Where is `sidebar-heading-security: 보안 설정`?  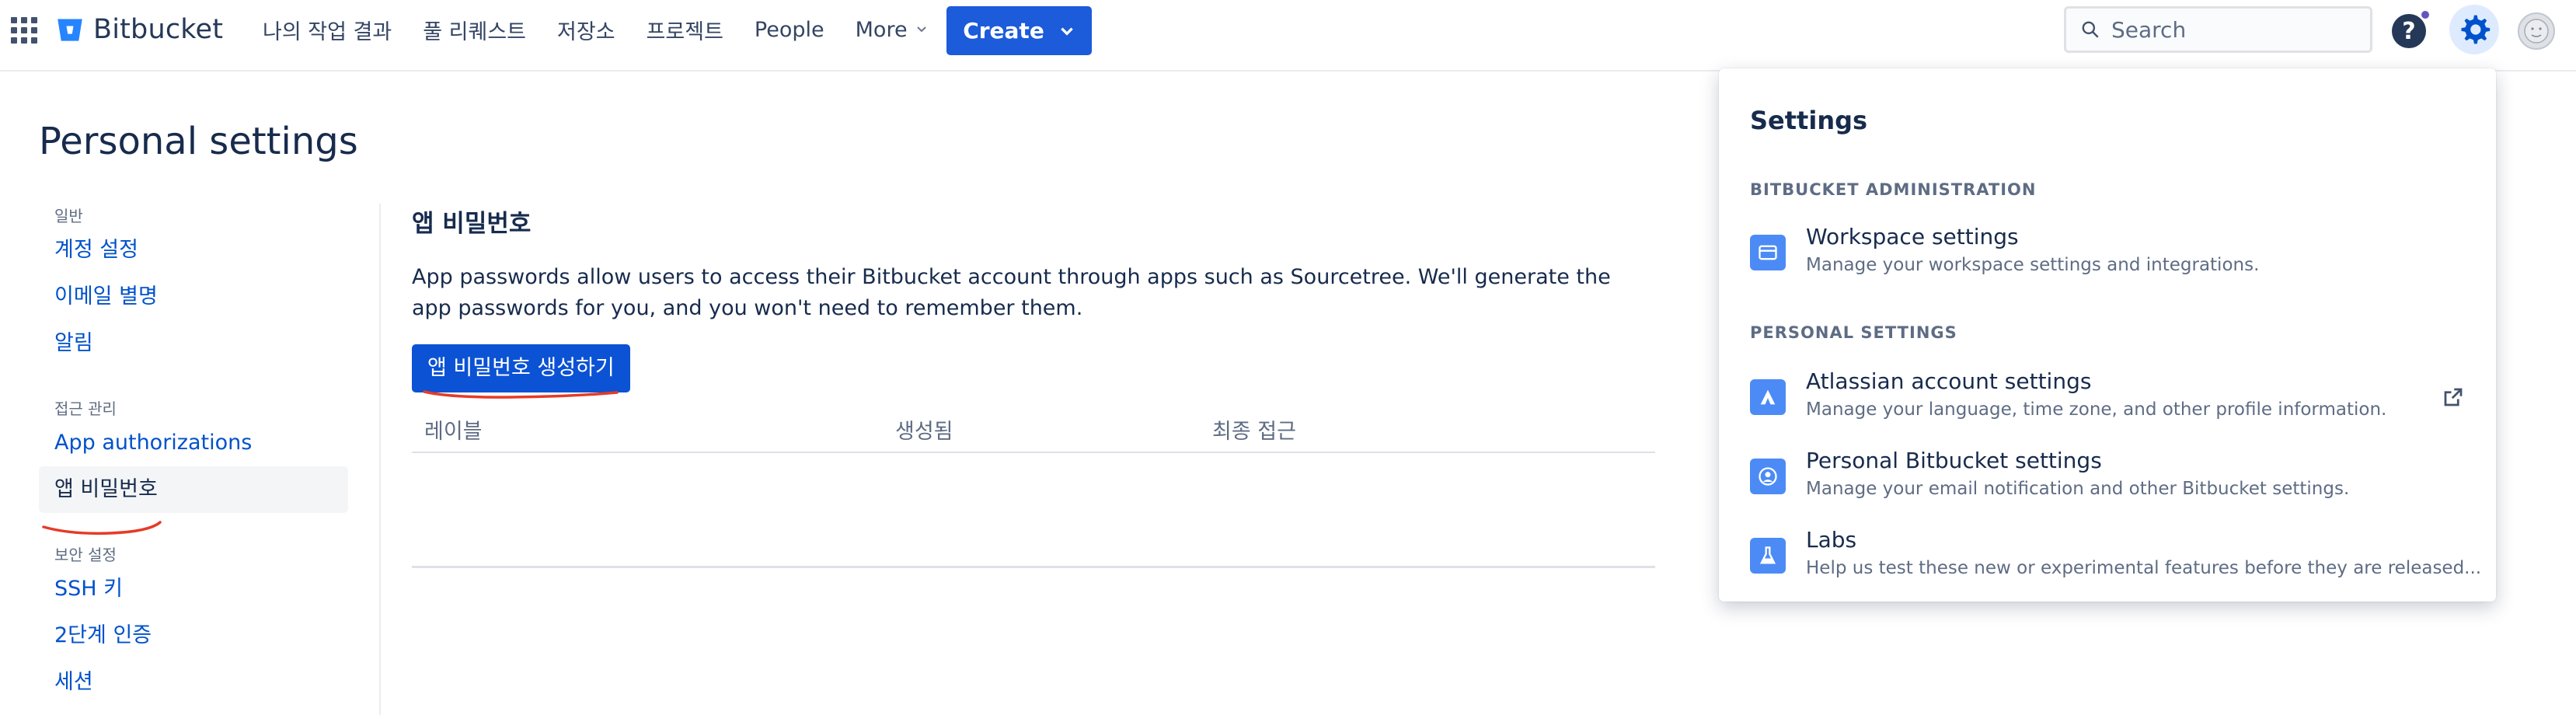
sidebar-heading-security: 보안 설정 is located at coordinates (85, 555).